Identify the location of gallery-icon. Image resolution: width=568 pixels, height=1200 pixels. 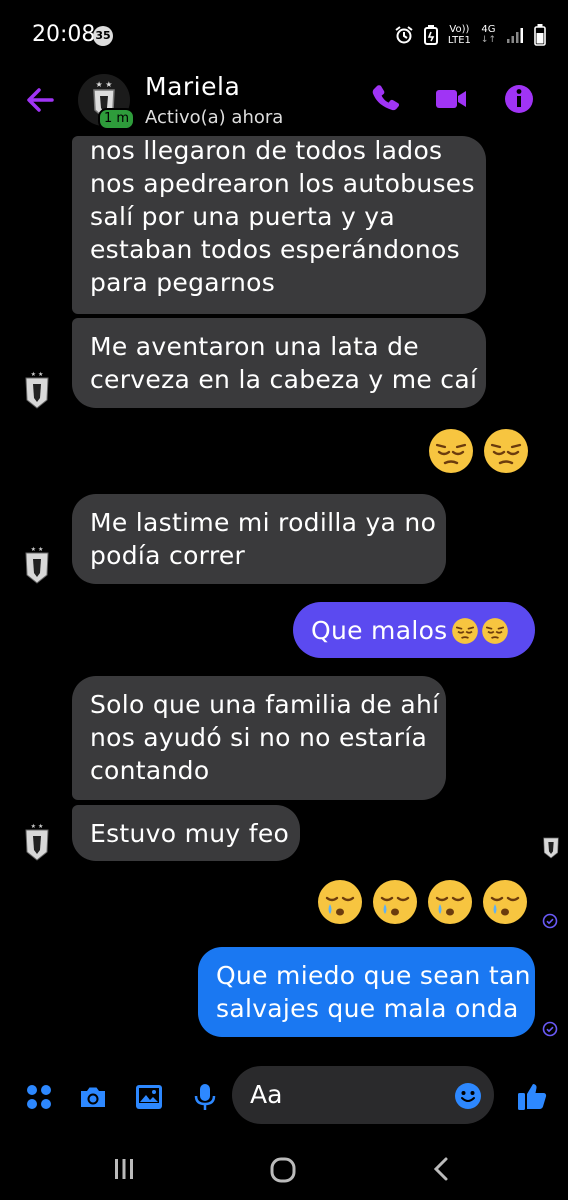
(149, 1097).